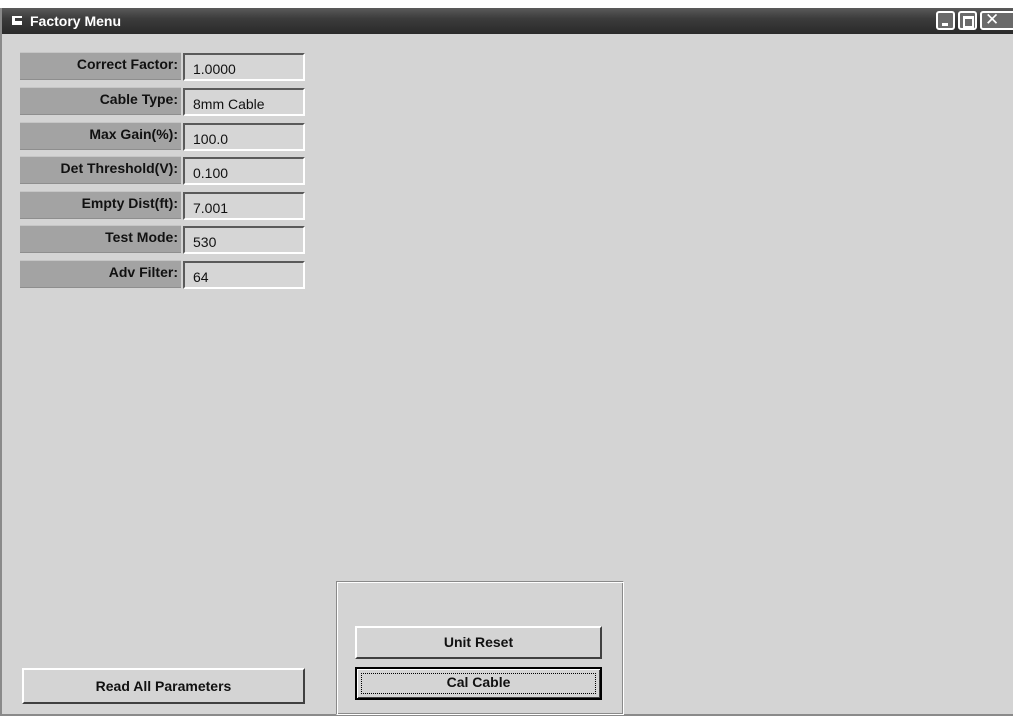 This screenshot has height=716, width=1013. What do you see at coordinates (163, 686) in the screenshot?
I see `read-all-parameters-button: Read All Parameters` at bounding box center [163, 686].